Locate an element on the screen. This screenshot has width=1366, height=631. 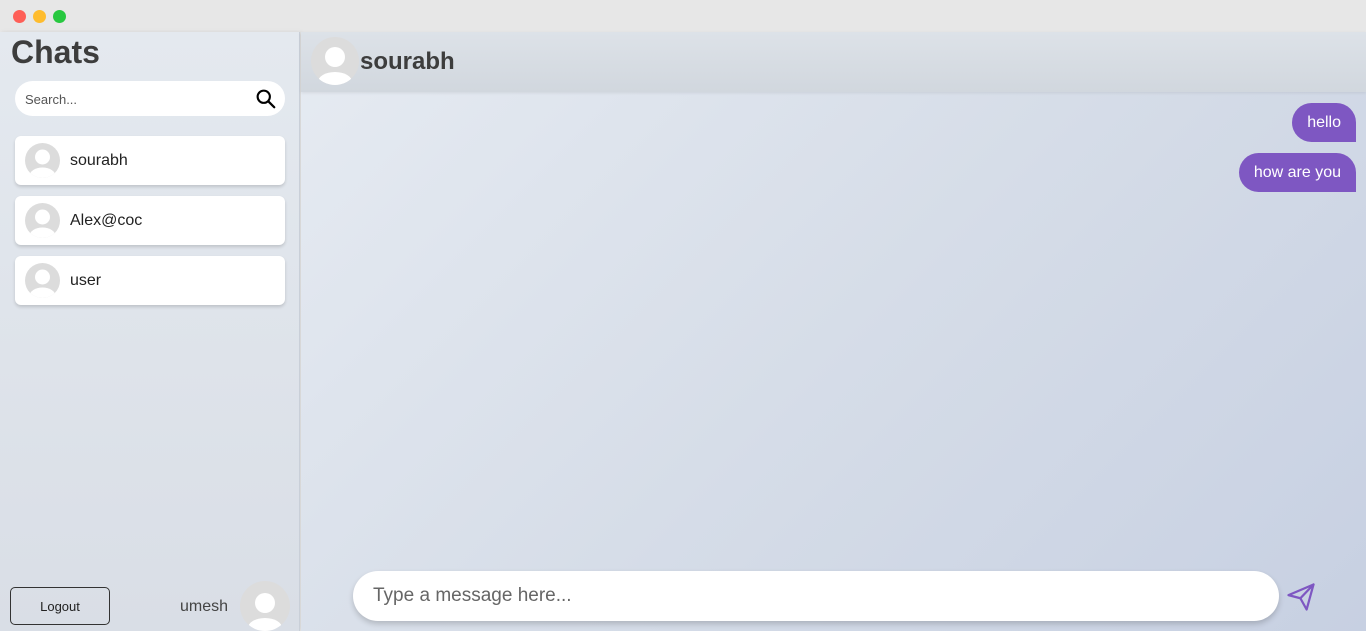
chat-list-item-name: sourabh is located at coordinates (99, 160).